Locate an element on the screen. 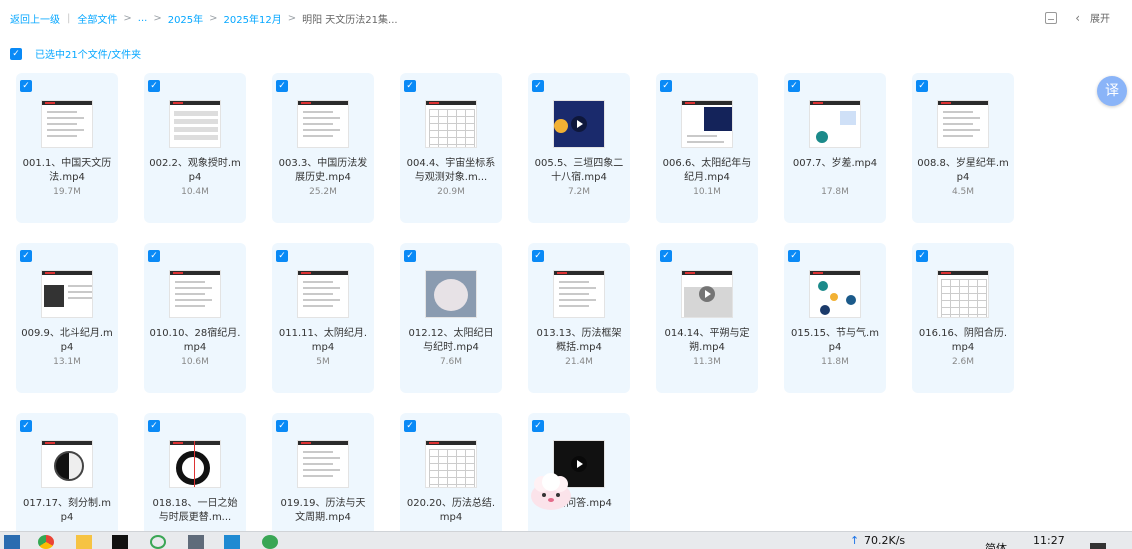 This screenshot has height=549, width=1132. vscode-icon is located at coordinates (232, 542).